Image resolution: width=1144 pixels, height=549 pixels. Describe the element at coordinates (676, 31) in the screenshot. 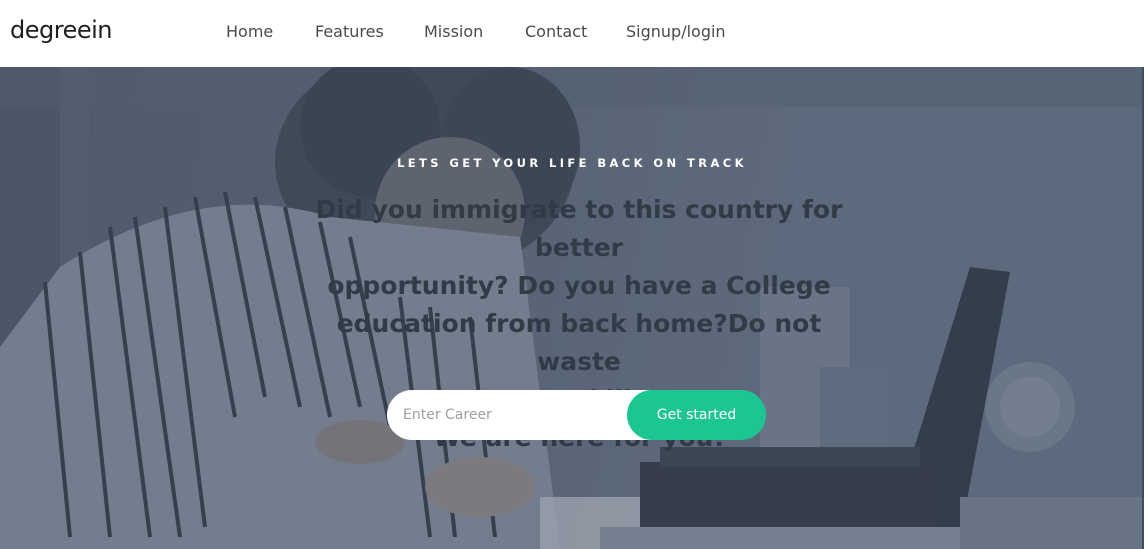

I see `nav-link-signup-login: Signup/login` at that location.